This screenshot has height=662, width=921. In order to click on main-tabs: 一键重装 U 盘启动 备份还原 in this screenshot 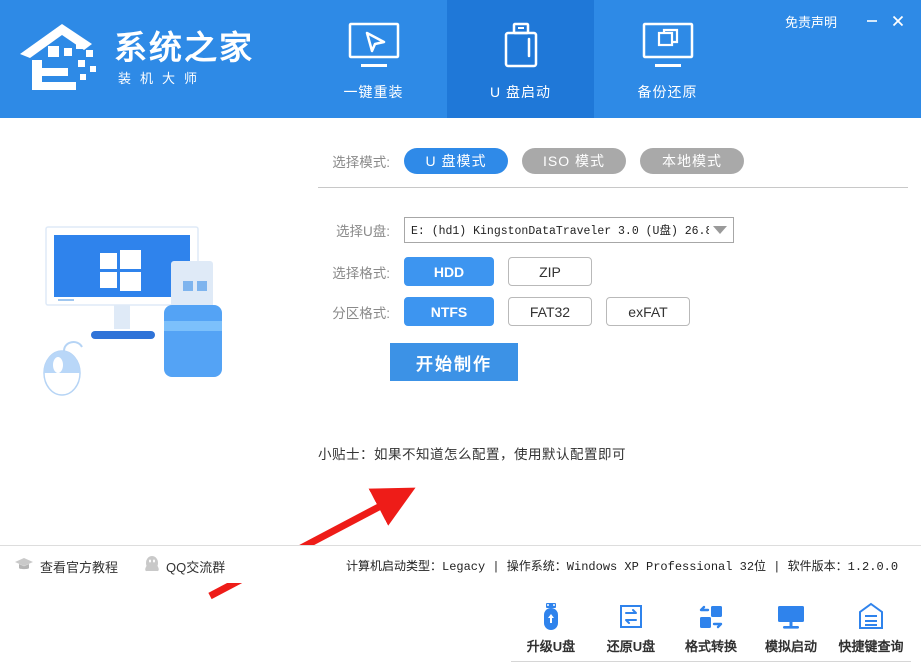, I will do `click(520, 59)`.